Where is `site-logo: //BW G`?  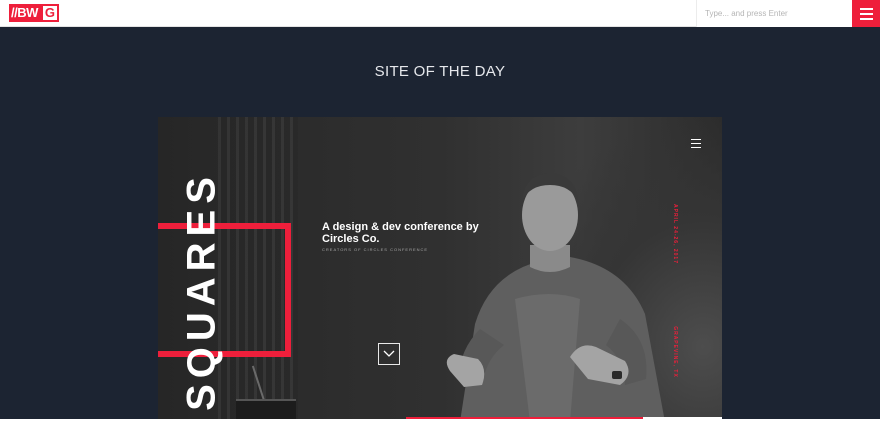 site-logo: //BW G is located at coordinates (34, 13).